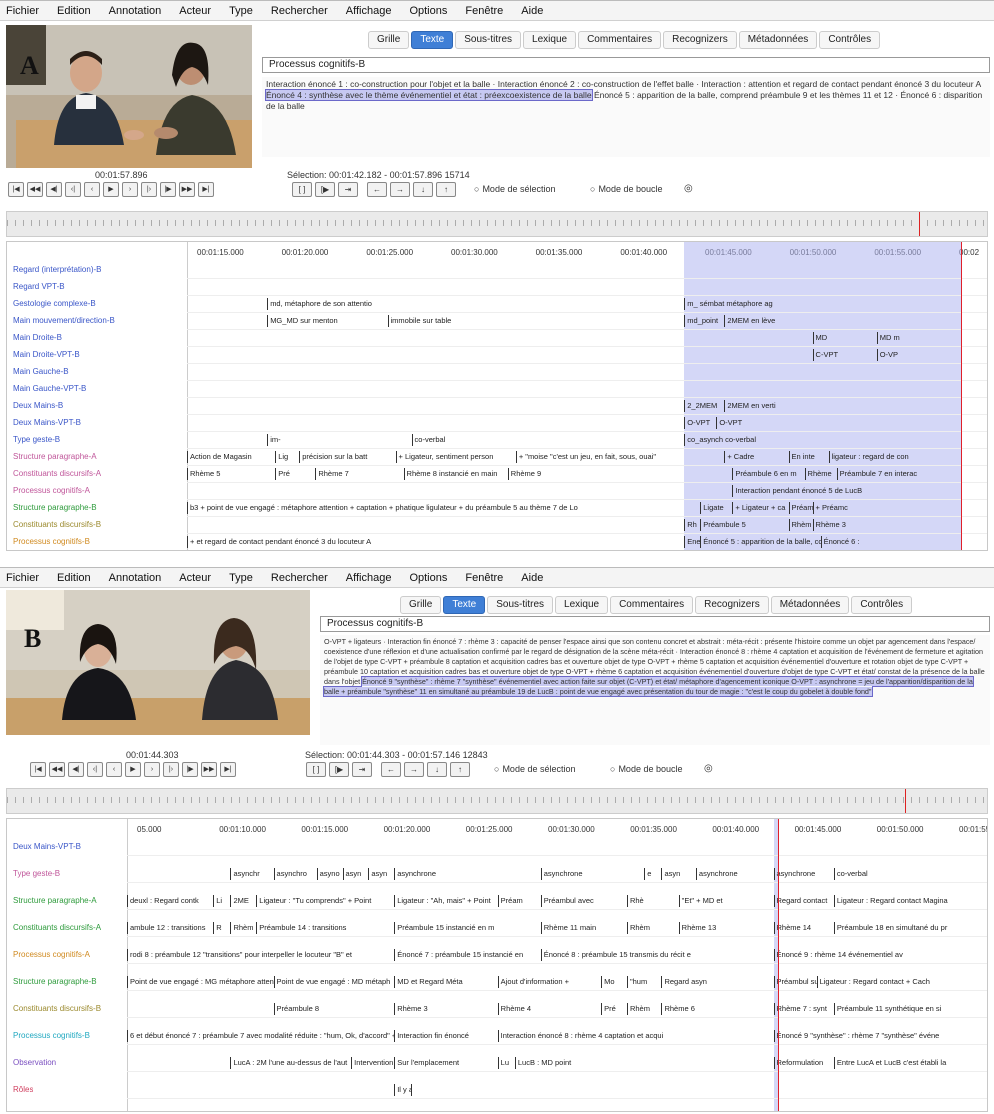 Image resolution: width=994 pixels, height=1114 pixels. What do you see at coordinates (497, 801) in the screenshot?
I see `timeline-overview` at bounding box center [497, 801].